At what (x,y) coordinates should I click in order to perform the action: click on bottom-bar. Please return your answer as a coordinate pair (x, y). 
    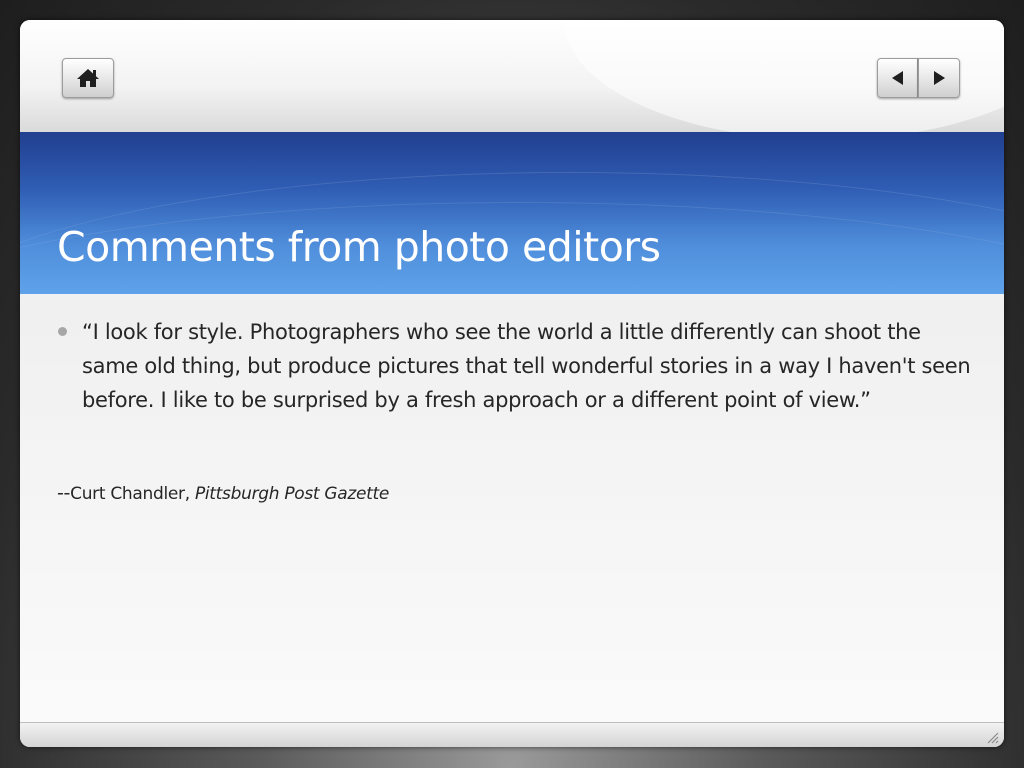
    Looking at the image, I should click on (512, 734).